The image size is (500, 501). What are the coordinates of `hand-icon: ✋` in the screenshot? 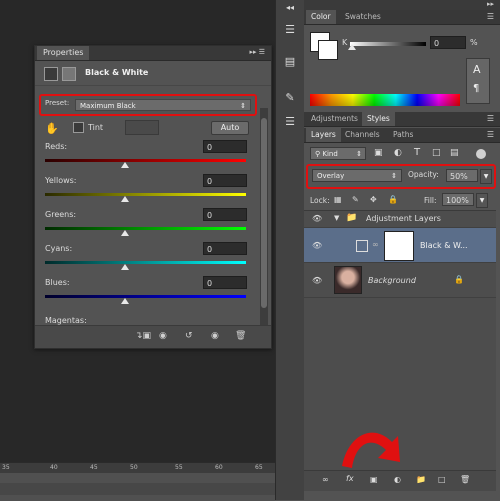 It's located at (52, 128).